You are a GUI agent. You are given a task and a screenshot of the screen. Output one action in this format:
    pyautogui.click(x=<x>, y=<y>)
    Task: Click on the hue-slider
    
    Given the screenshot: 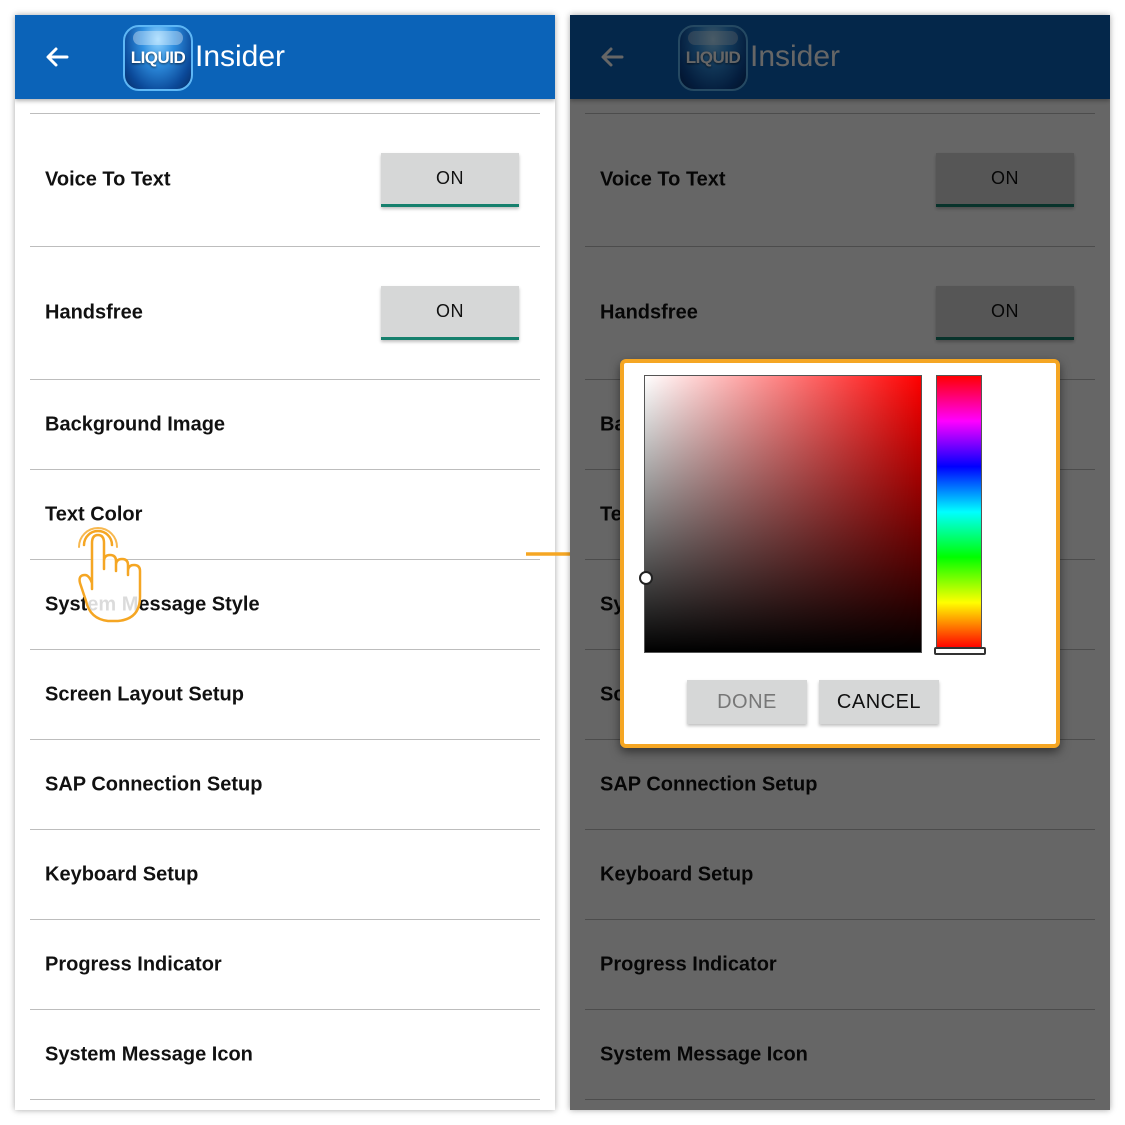 What is the action you would take?
    pyautogui.click(x=959, y=512)
    